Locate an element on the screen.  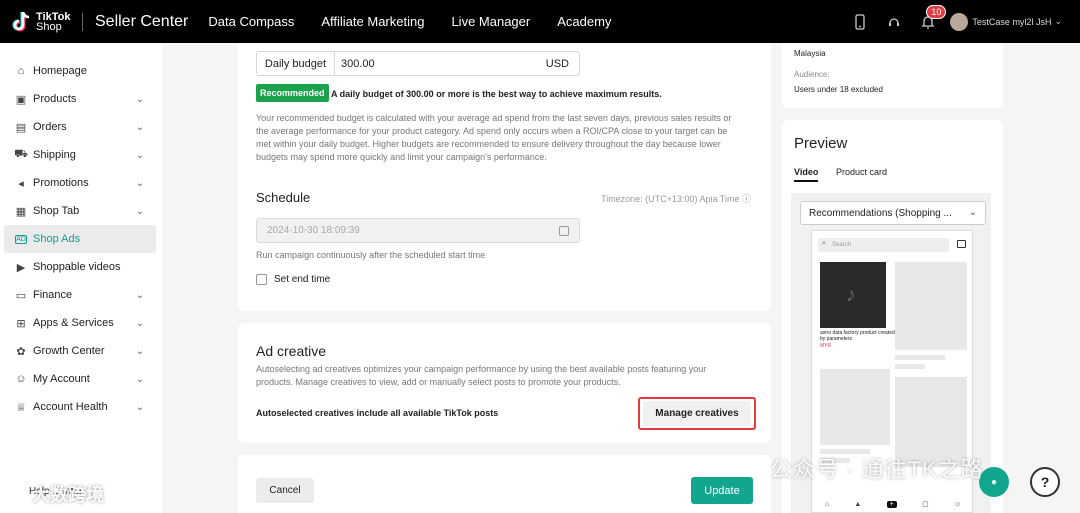
sidebar-item-account-health: ♕ Account Health ⌄ is located at coordinates (80, 407).